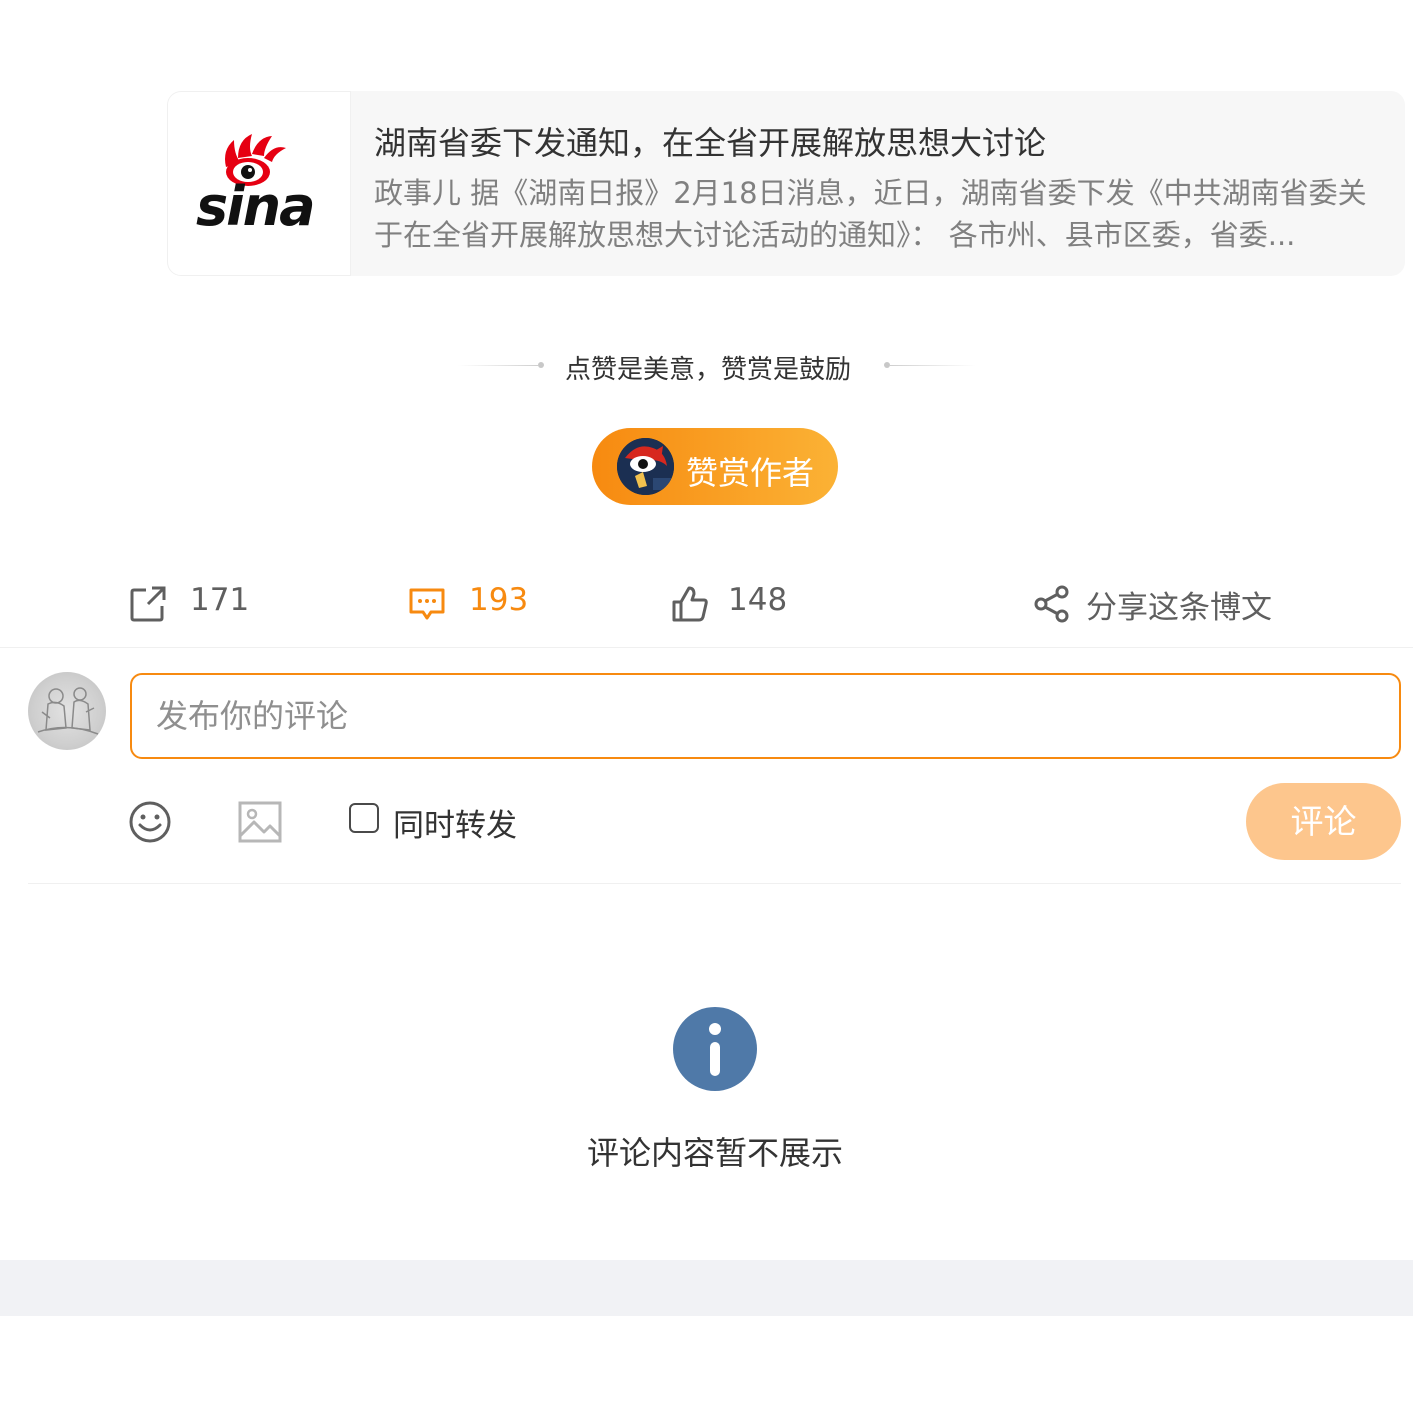 This screenshot has height=1404, width=1413. I want to click on user-avatar-sketch, so click(68, 711).